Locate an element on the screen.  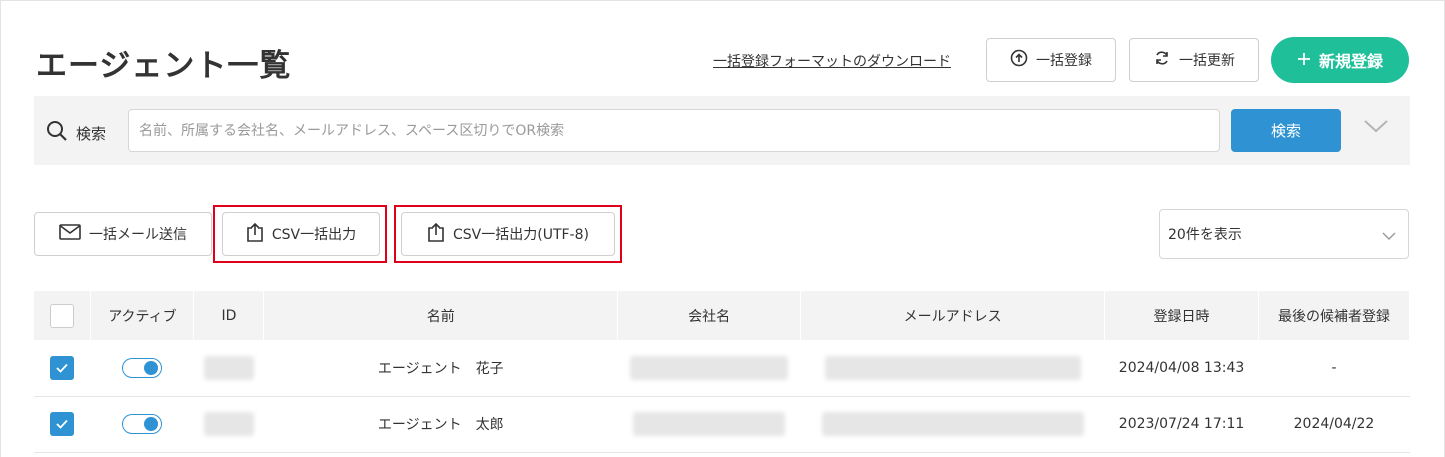
column-header: アクティブ is located at coordinates (142, 315).